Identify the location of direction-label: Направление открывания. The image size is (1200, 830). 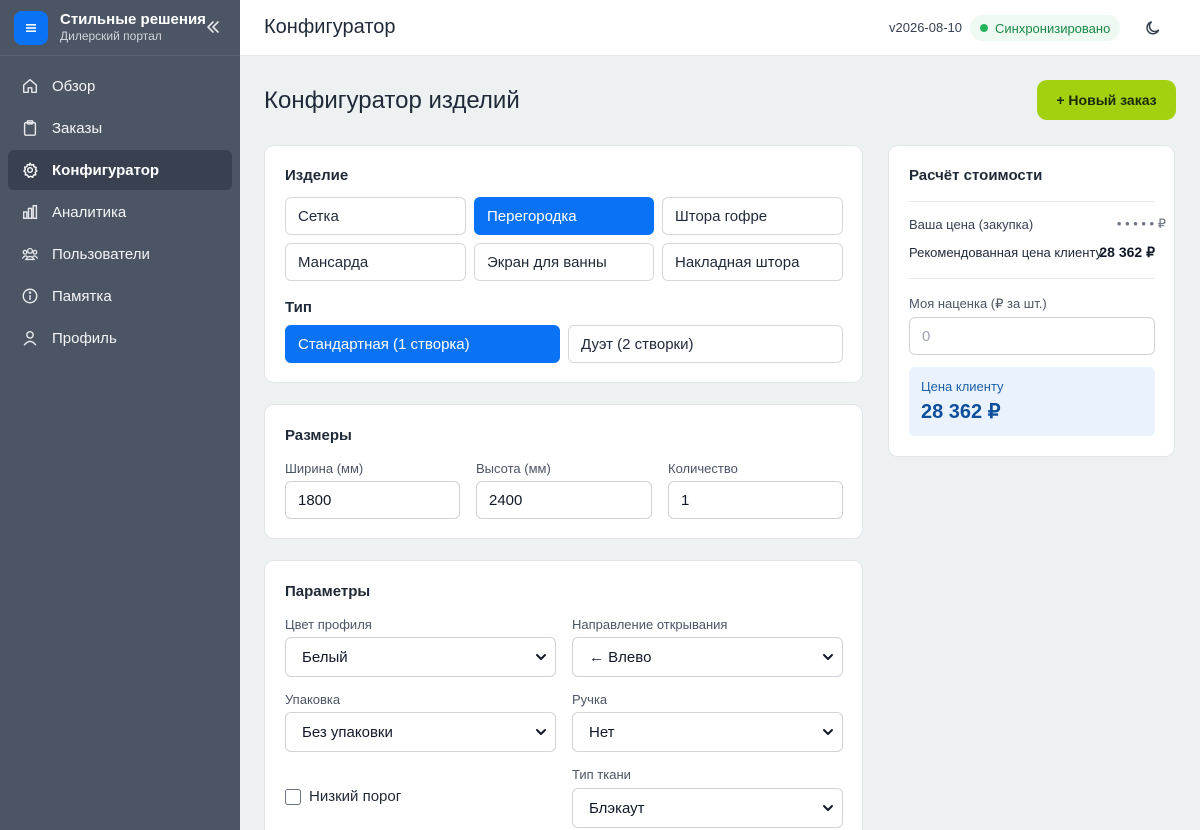
(650, 624).